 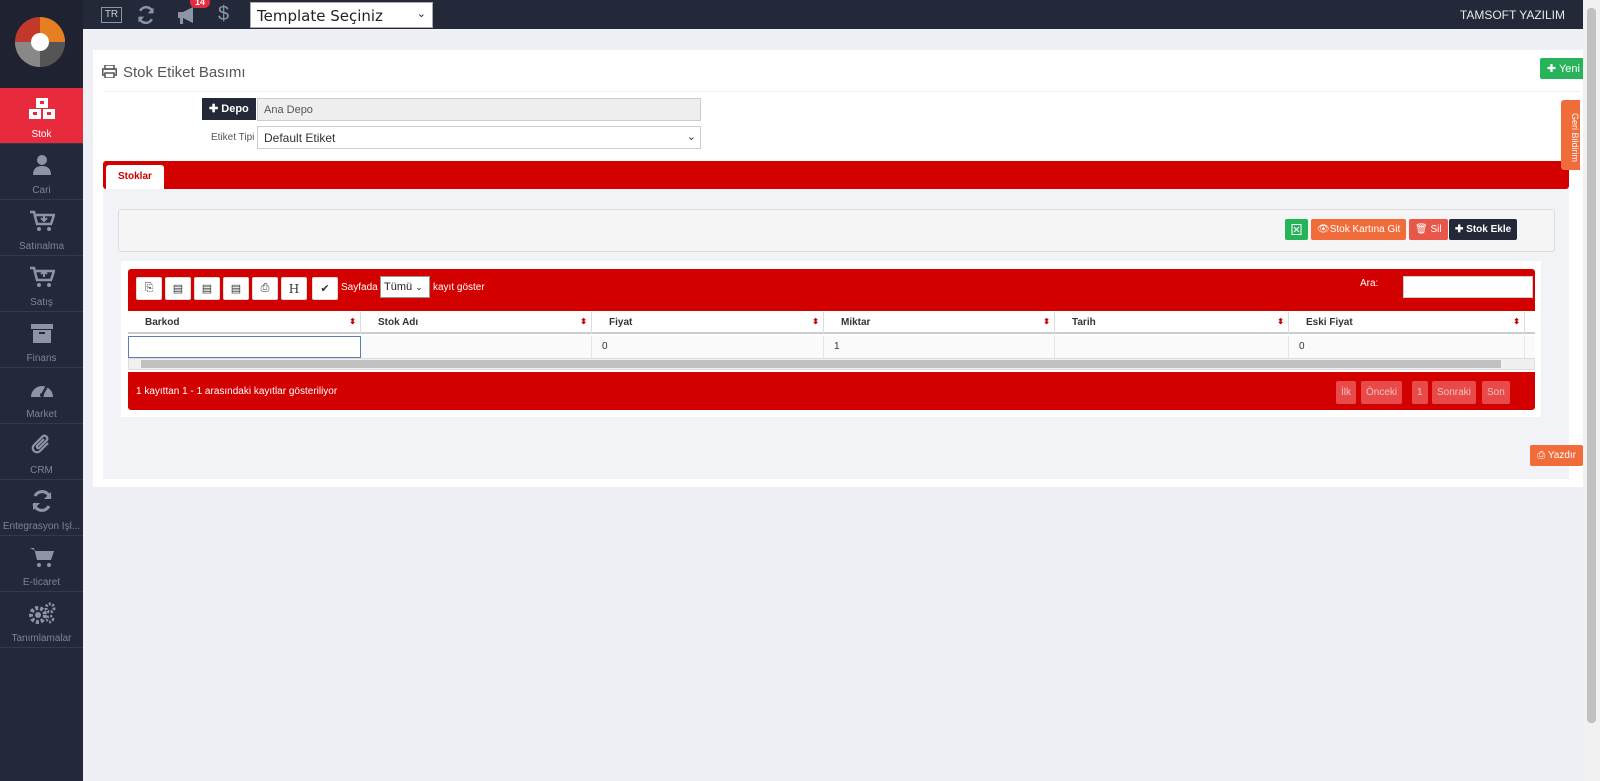 What do you see at coordinates (1428, 229) in the screenshot?
I see `delete-button: 🗑 Sil` at bounding box center [1428, 229].